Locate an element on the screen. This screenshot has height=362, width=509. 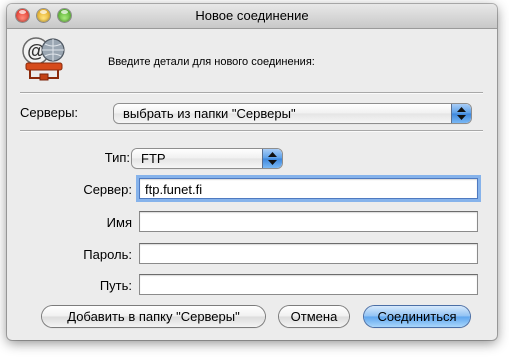
connection-prompt: Введите детали для нового соединения: is located at coordinates (211, 62).